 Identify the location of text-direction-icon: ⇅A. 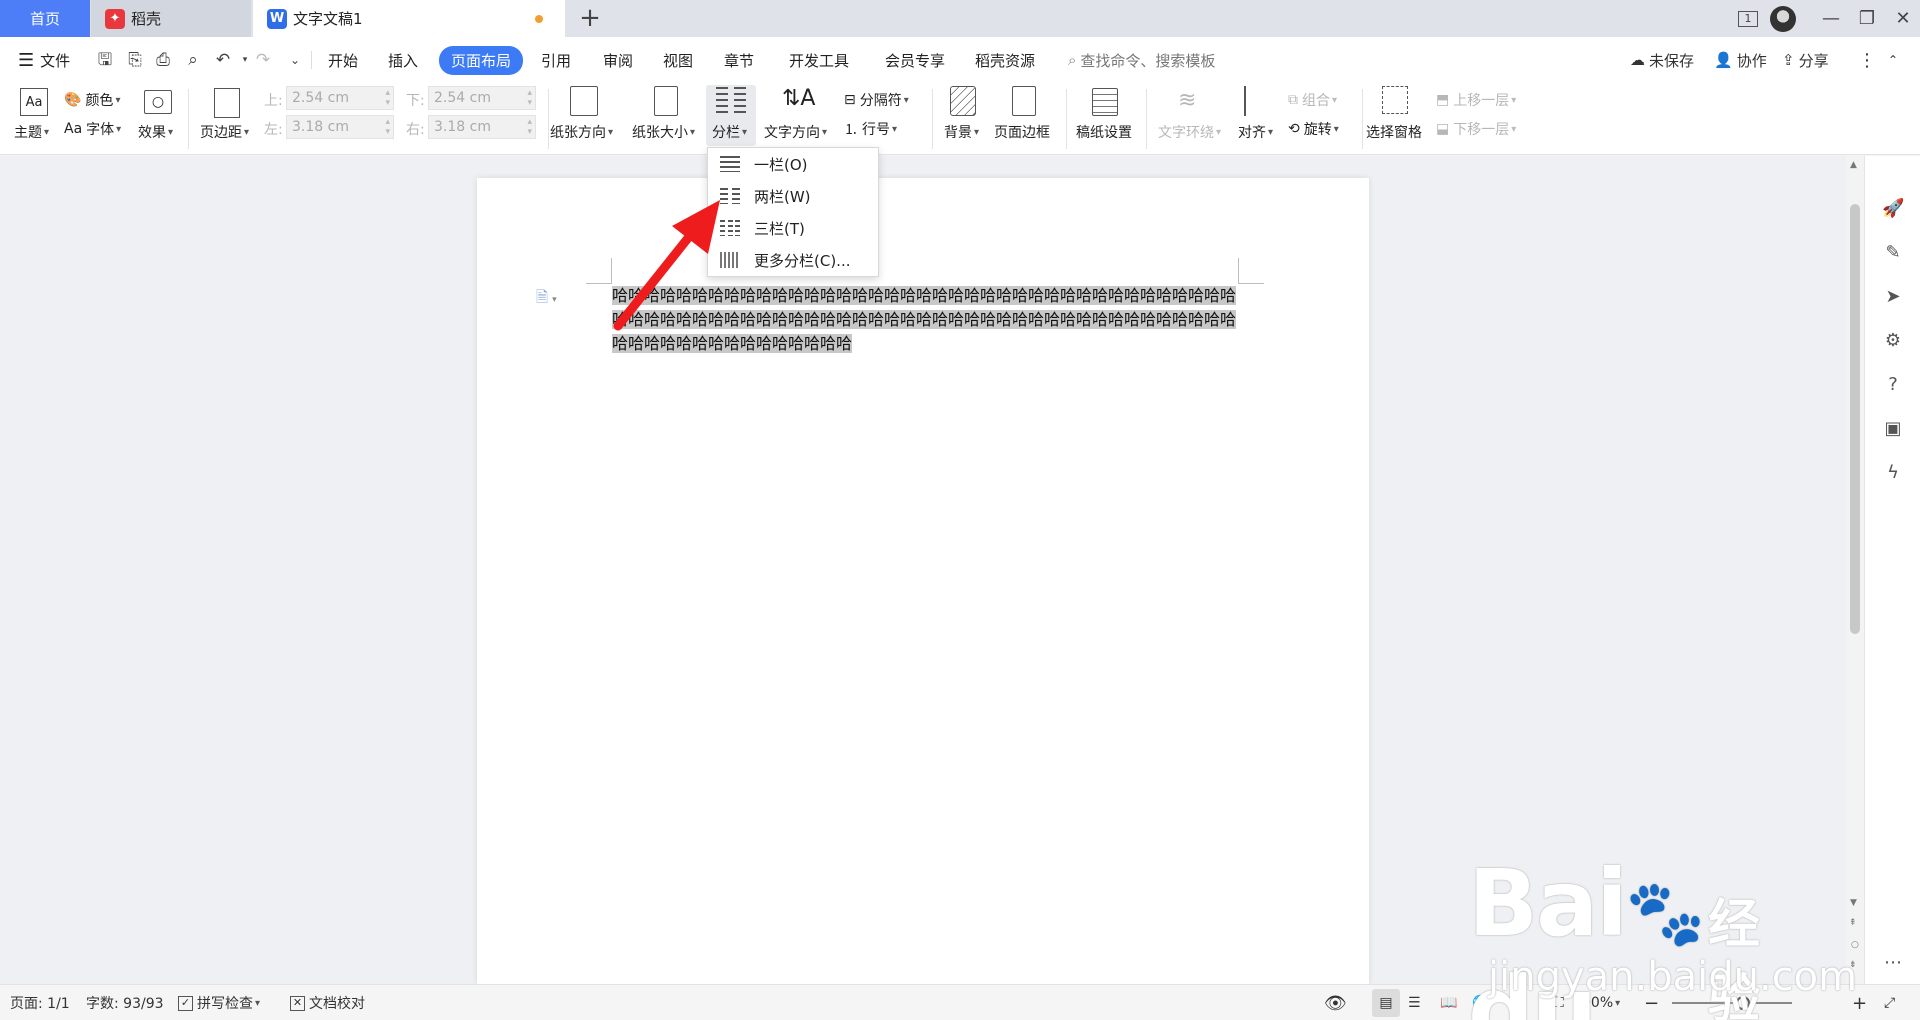
(798, 98).